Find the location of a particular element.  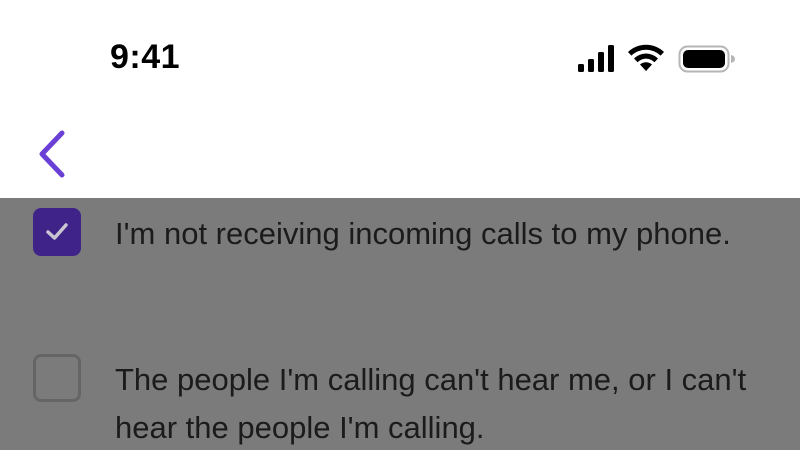

checkbox-unchecked is located at coordinates (57, 378).